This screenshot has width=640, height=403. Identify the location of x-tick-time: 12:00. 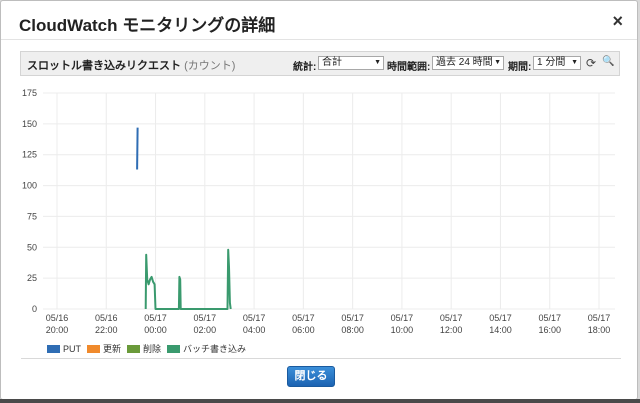
(451, 330).